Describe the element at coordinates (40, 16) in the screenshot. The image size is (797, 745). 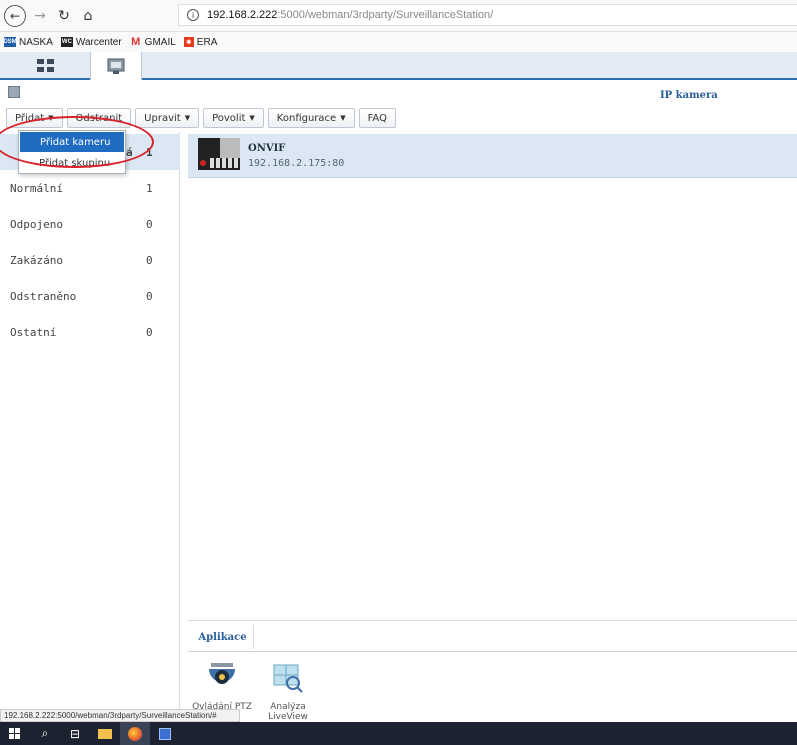
I see `forward-arrow-icon: →` at that location.